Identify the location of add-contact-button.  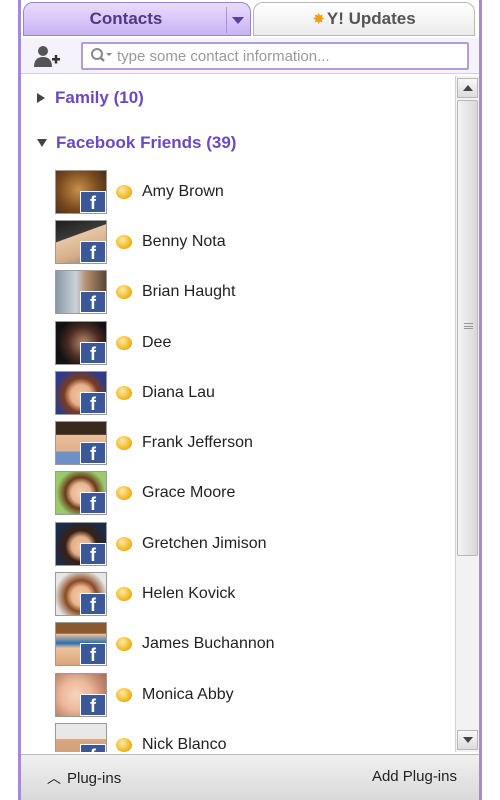
(47, 56).